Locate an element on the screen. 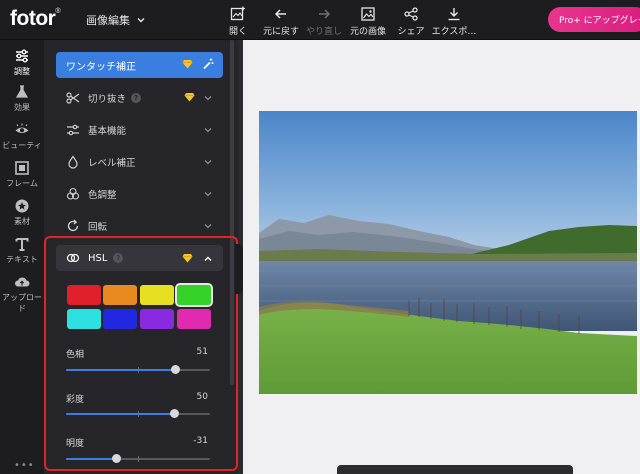 The width and height of the screenshot is (640, 474). rail-item-adjust: 調整 is located at coordinates (22, 62).